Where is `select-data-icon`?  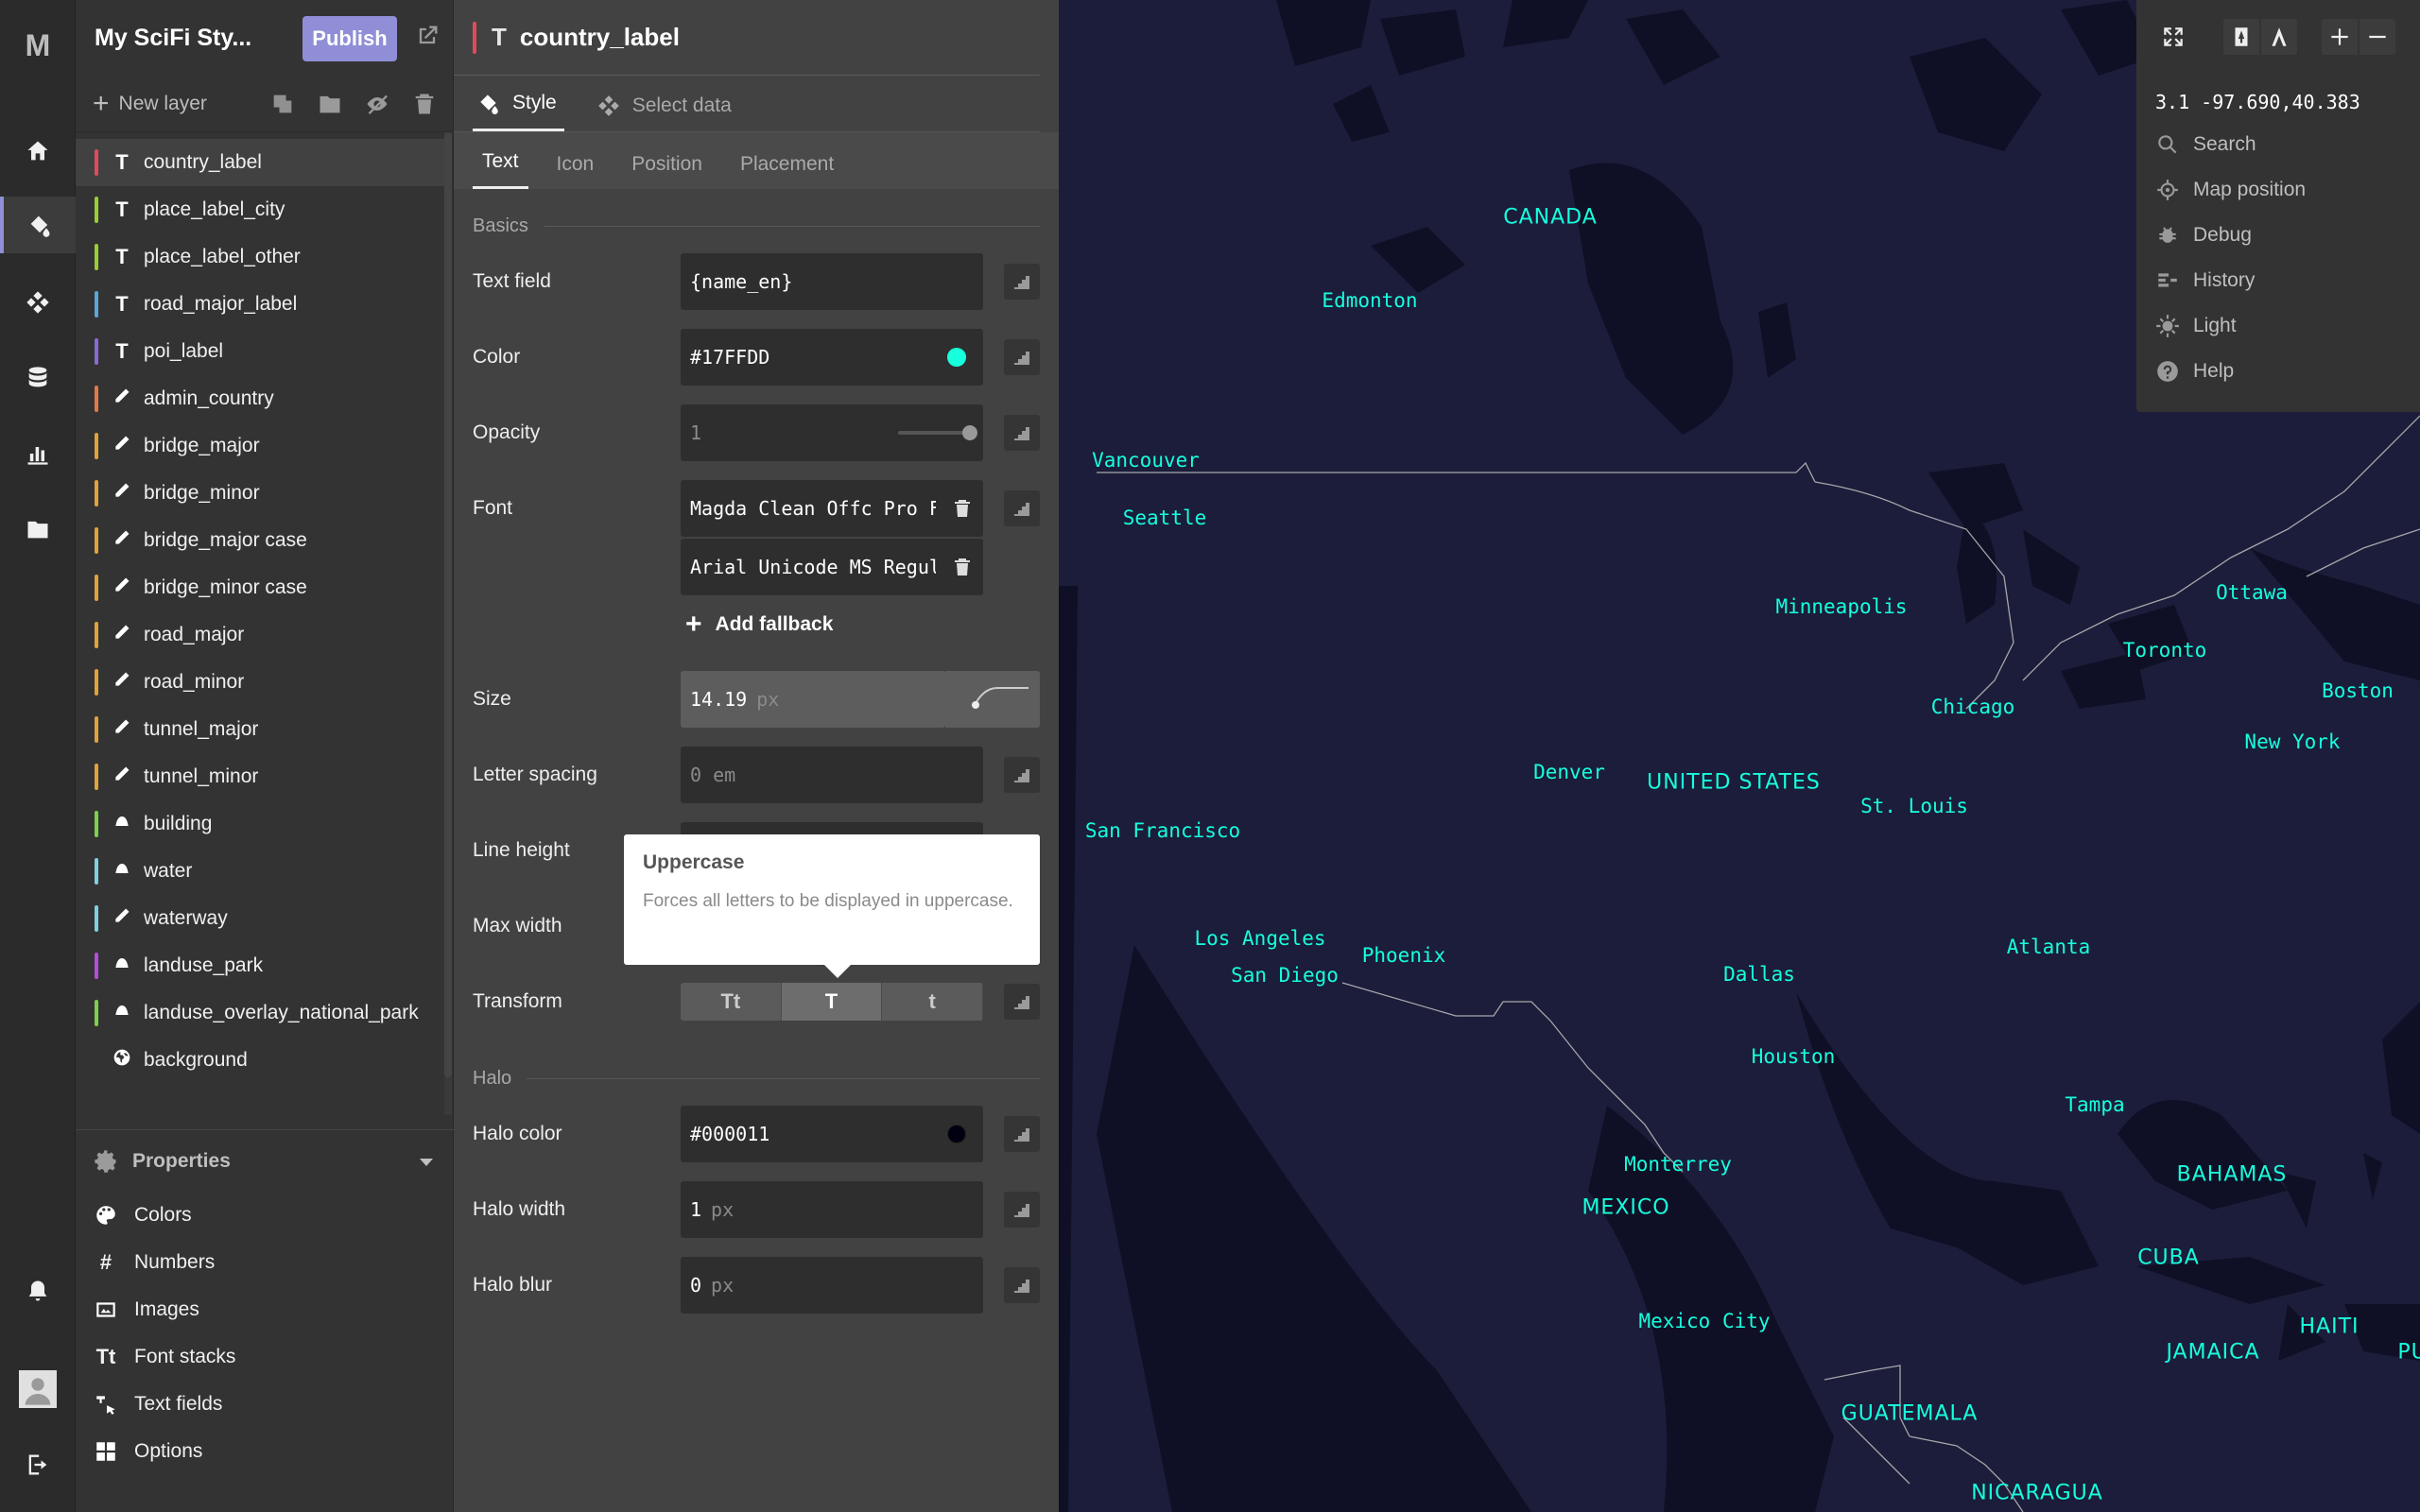
select-data-icon is located at coordinates (38, 302).